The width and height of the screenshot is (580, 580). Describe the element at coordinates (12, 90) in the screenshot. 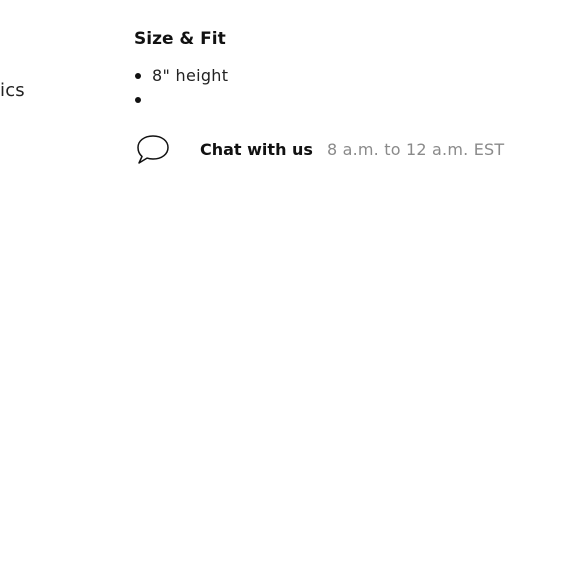

I see `left-tab-label-partial: ics` at that location.